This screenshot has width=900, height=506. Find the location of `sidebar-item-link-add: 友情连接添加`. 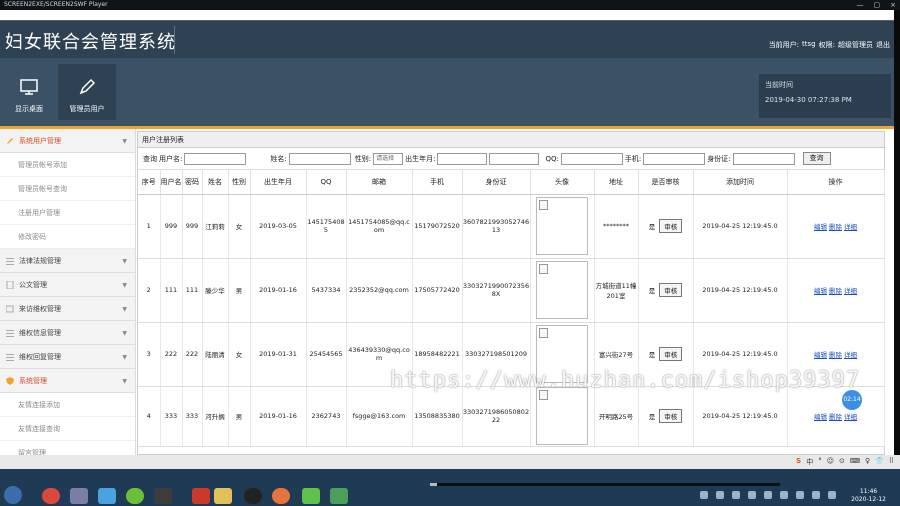

sidebar-item-link-add: 友情连接添加 is located at coordinates (67, 405).